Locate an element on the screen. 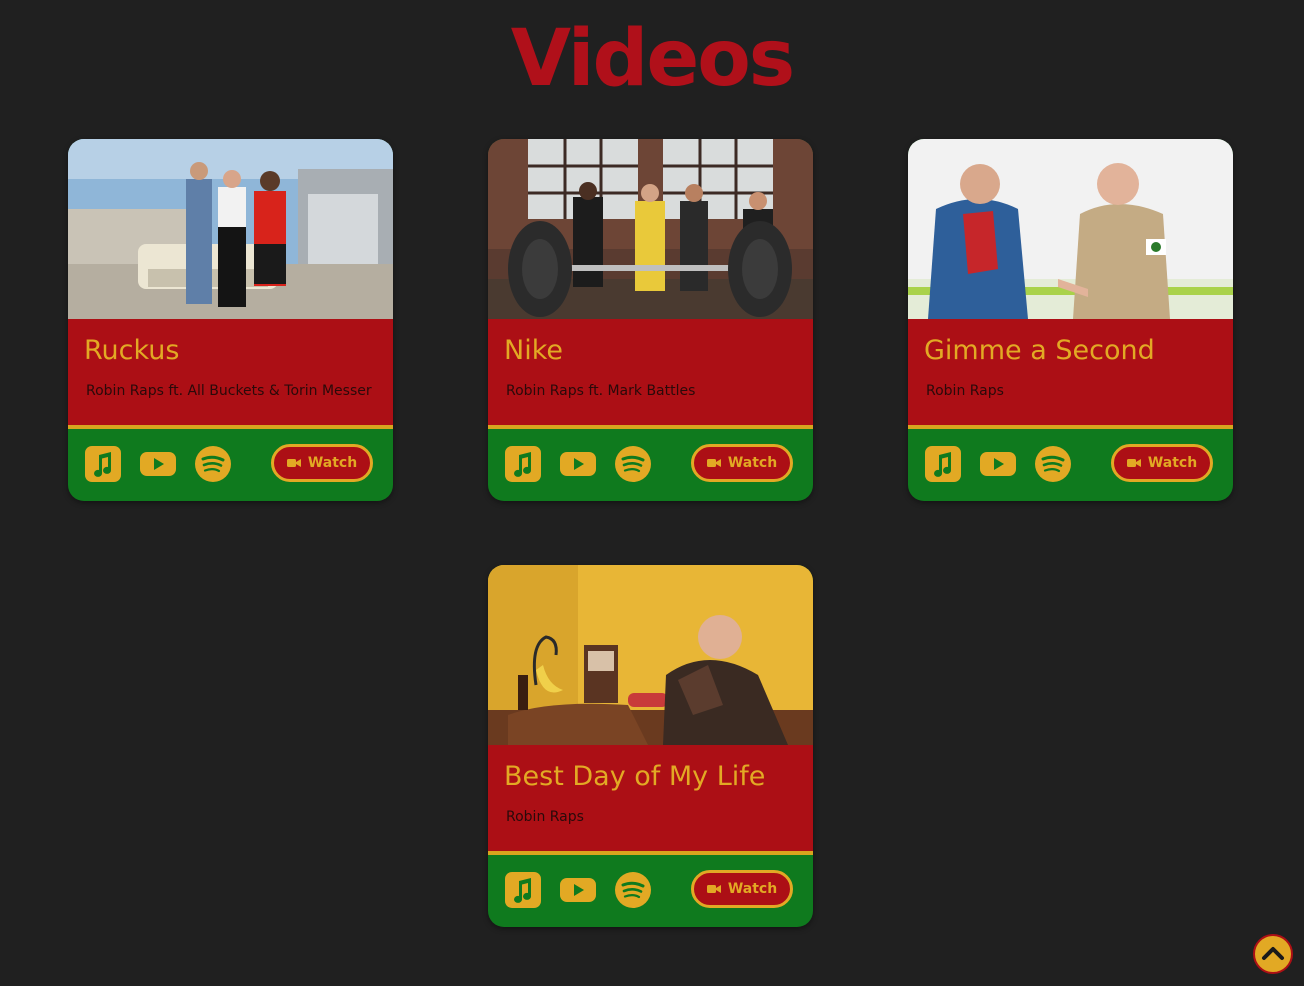  video-title: Best Day of My Life is located at coordinates (635, 776).